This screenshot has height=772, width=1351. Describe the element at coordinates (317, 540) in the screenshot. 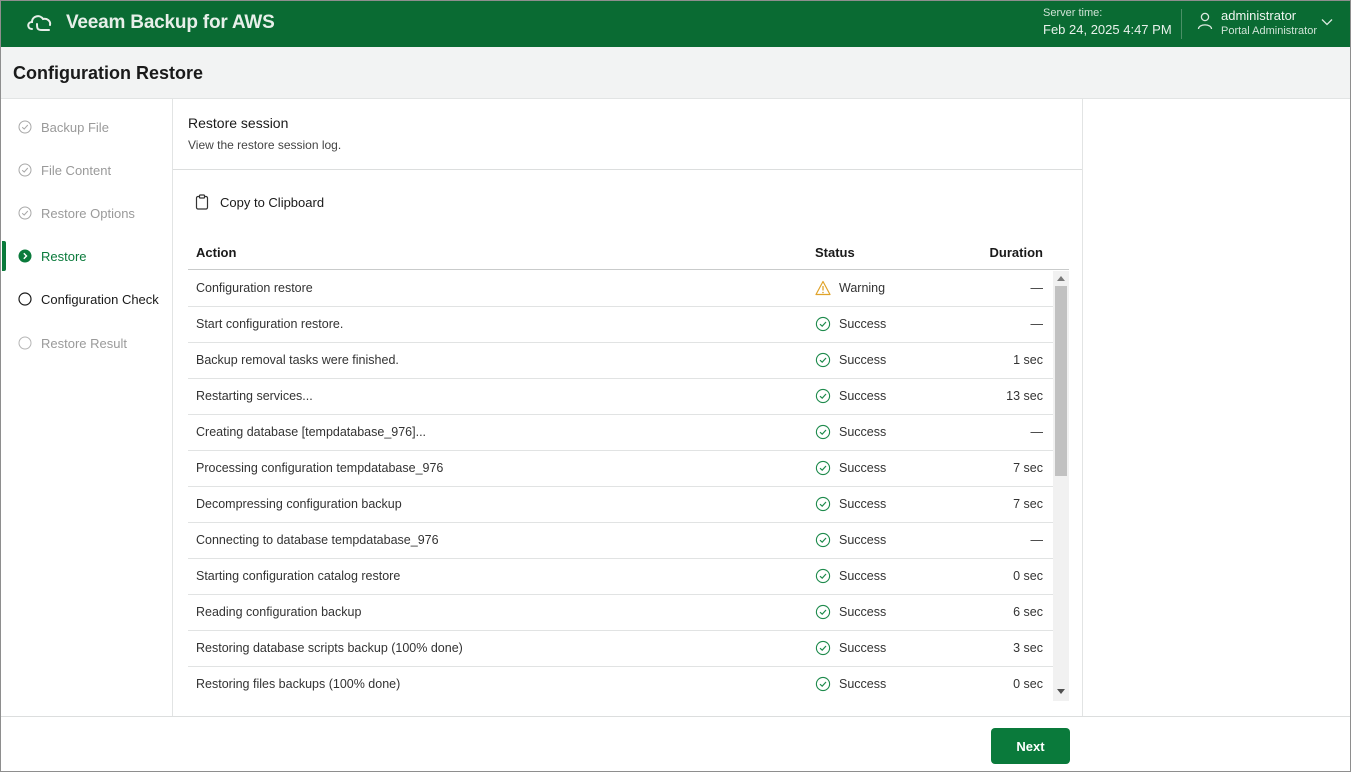

I see `cell-action: Connecting to database tempdatabase_976` at that location.